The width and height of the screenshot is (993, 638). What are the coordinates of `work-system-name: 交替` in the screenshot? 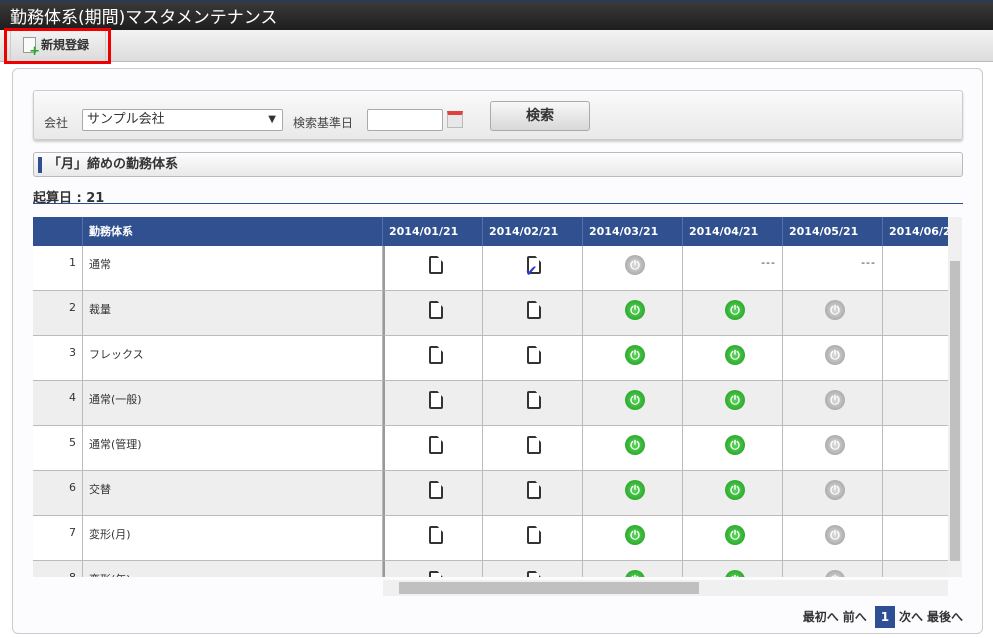 It's located at (233, 493).